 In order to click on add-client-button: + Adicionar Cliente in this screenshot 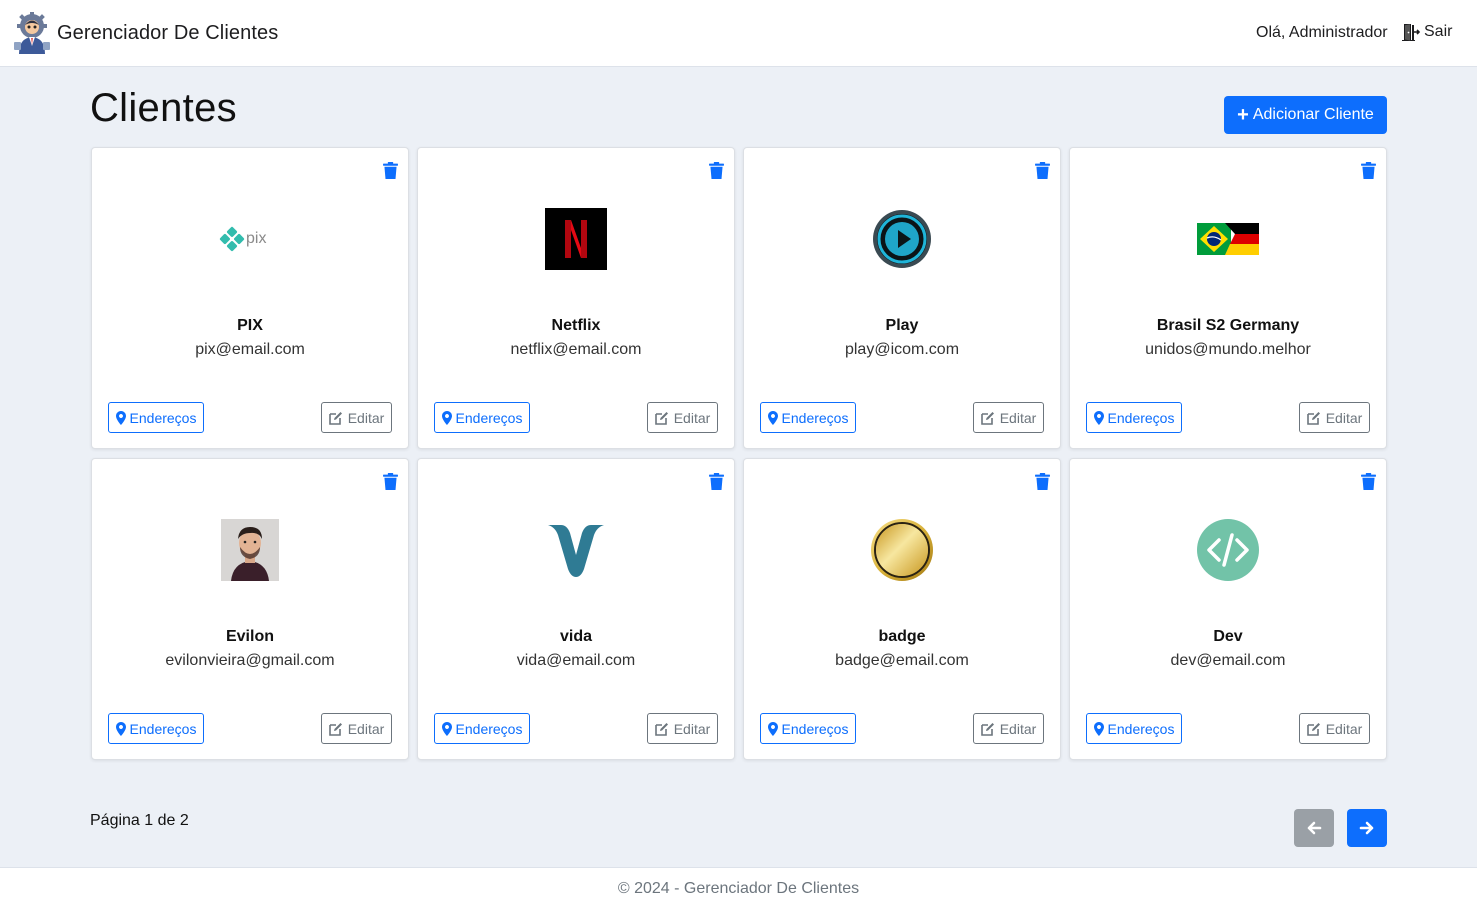, I will do `click(1305, 115)`.